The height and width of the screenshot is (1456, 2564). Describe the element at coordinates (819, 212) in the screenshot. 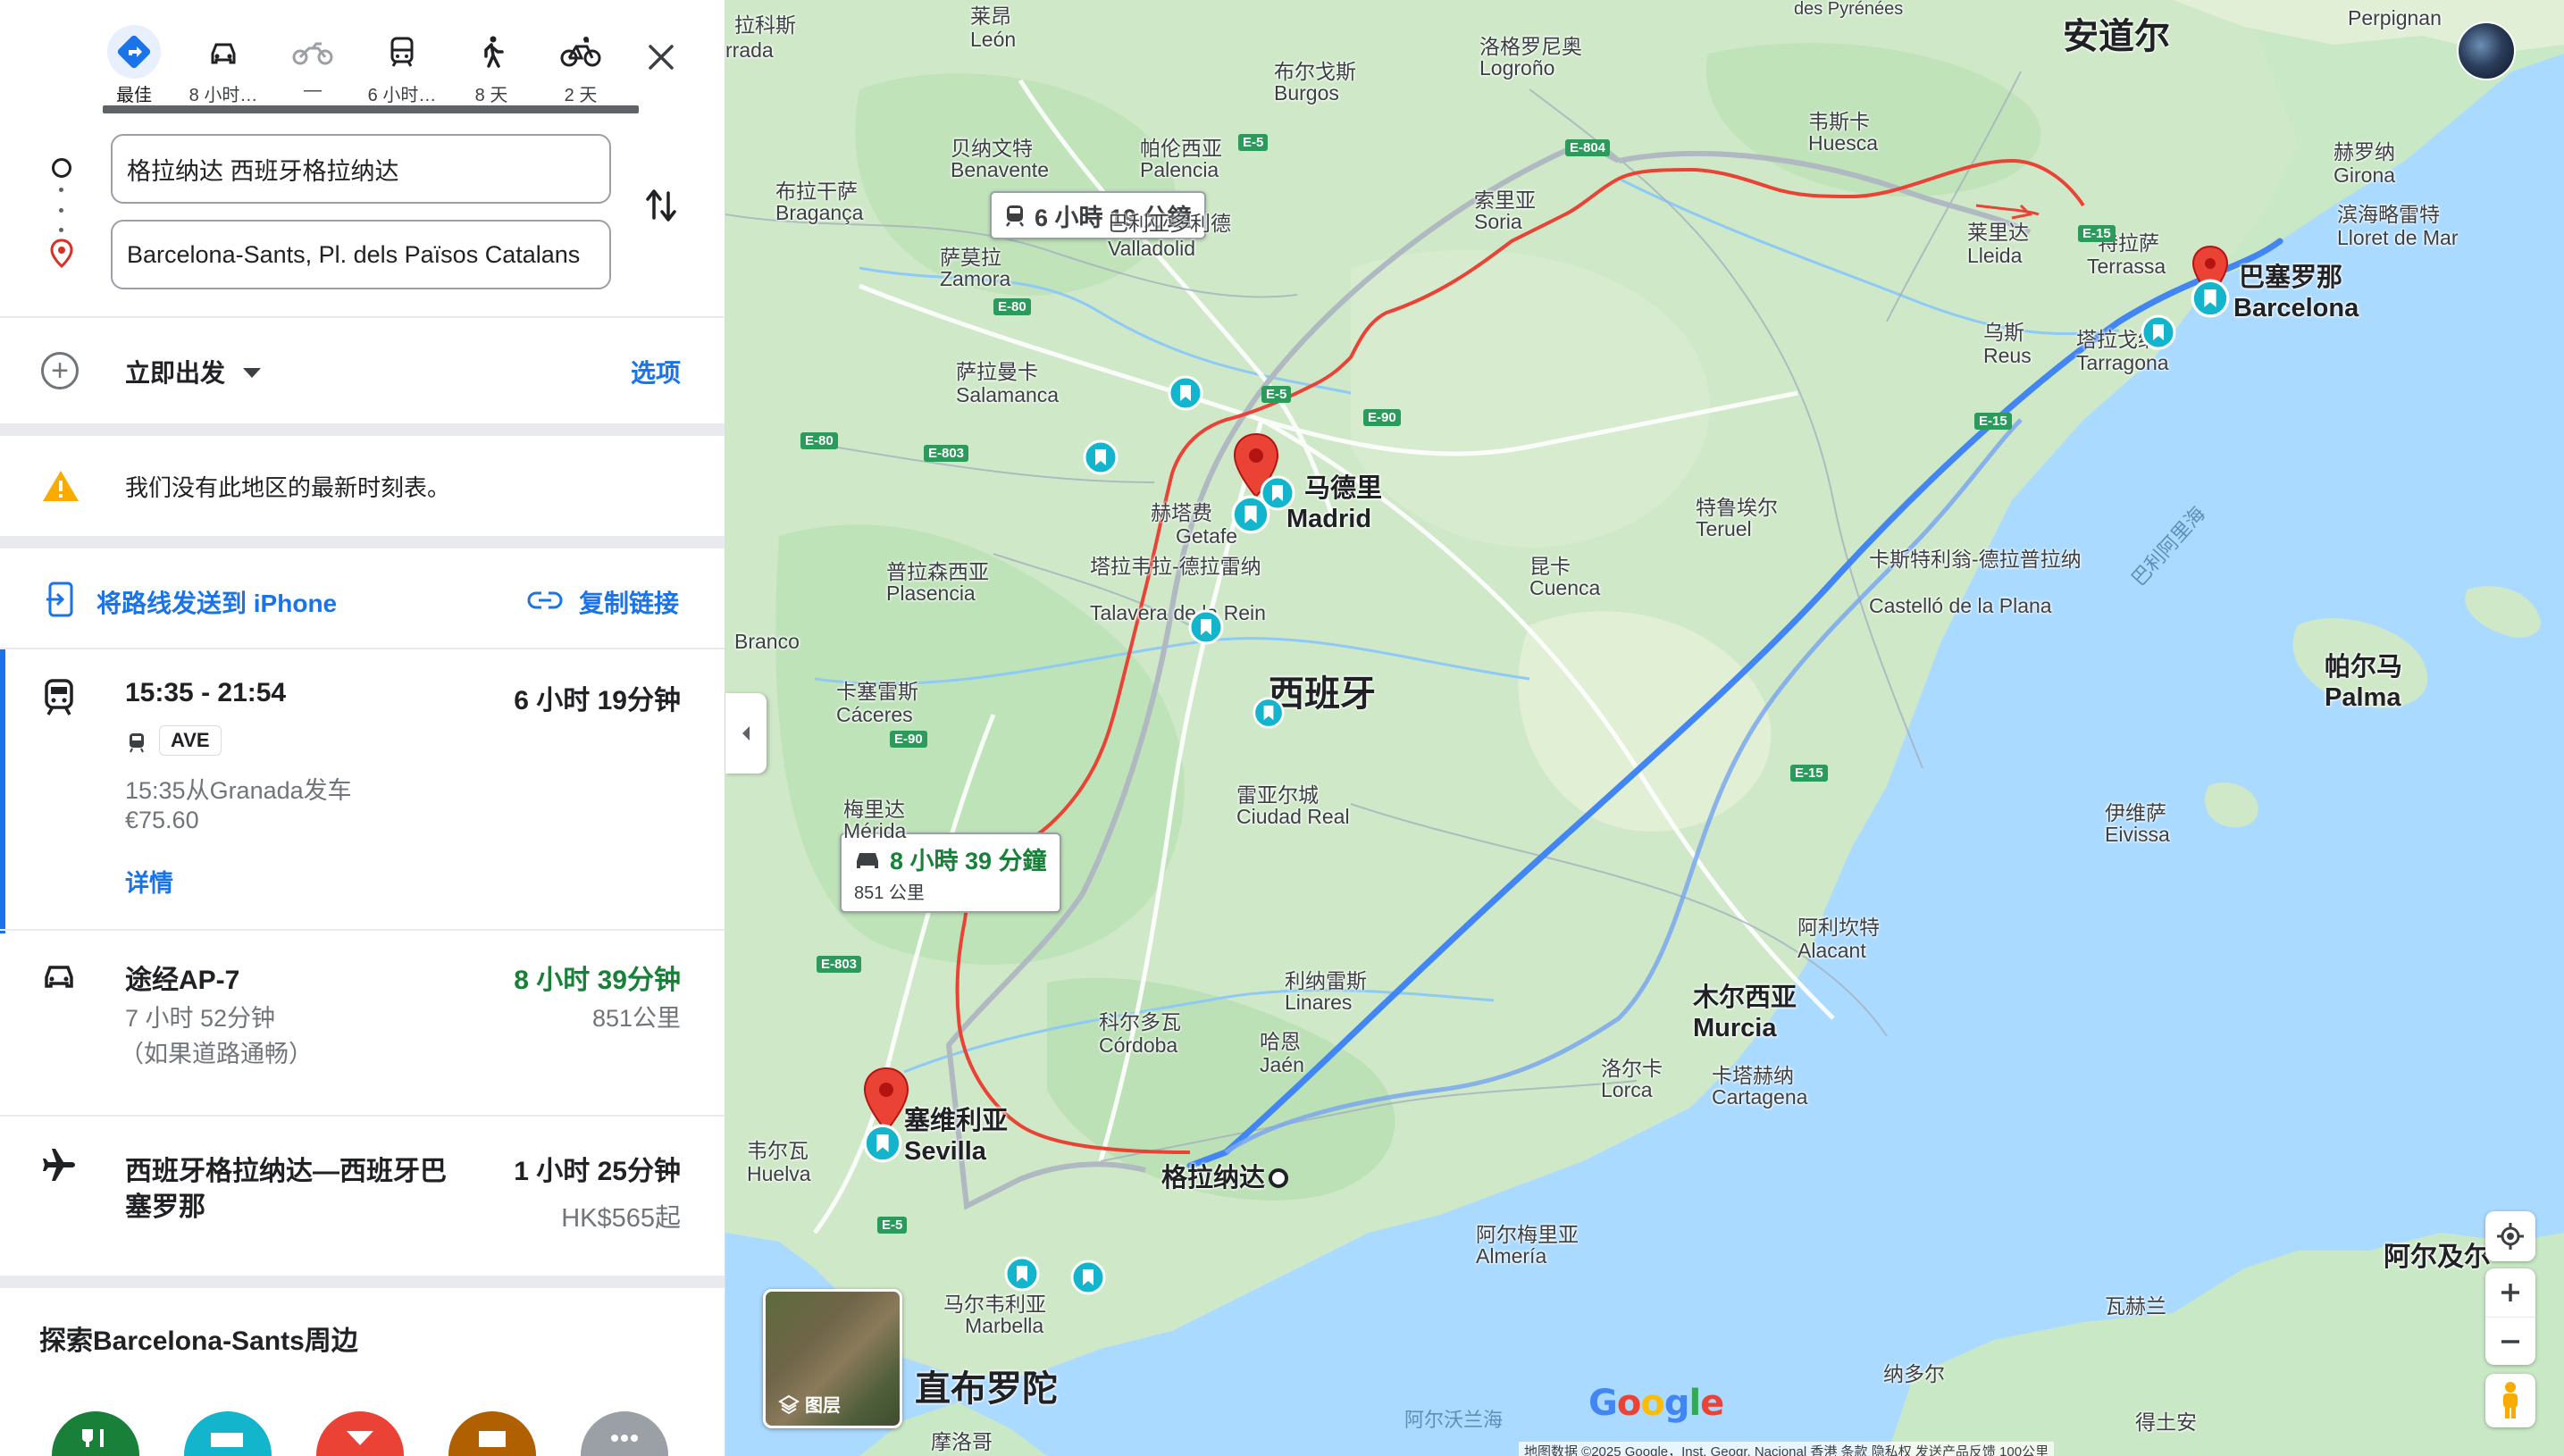

I see `label-braganca: Bragança` at that location.